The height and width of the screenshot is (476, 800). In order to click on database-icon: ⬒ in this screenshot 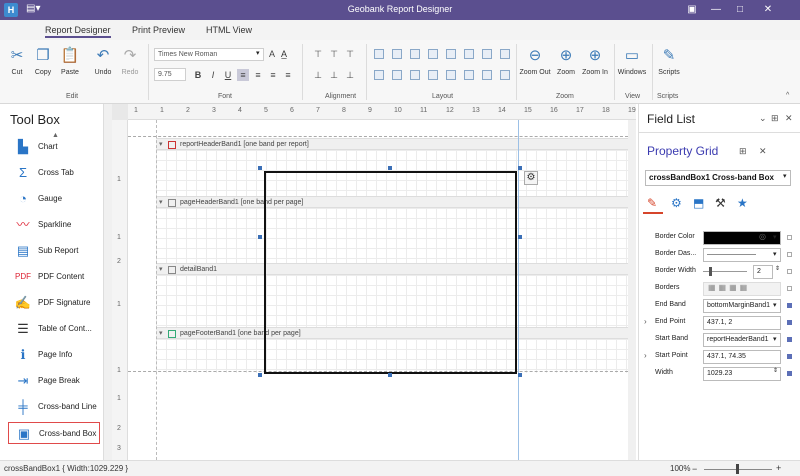, I will do `click(698, 203)`.